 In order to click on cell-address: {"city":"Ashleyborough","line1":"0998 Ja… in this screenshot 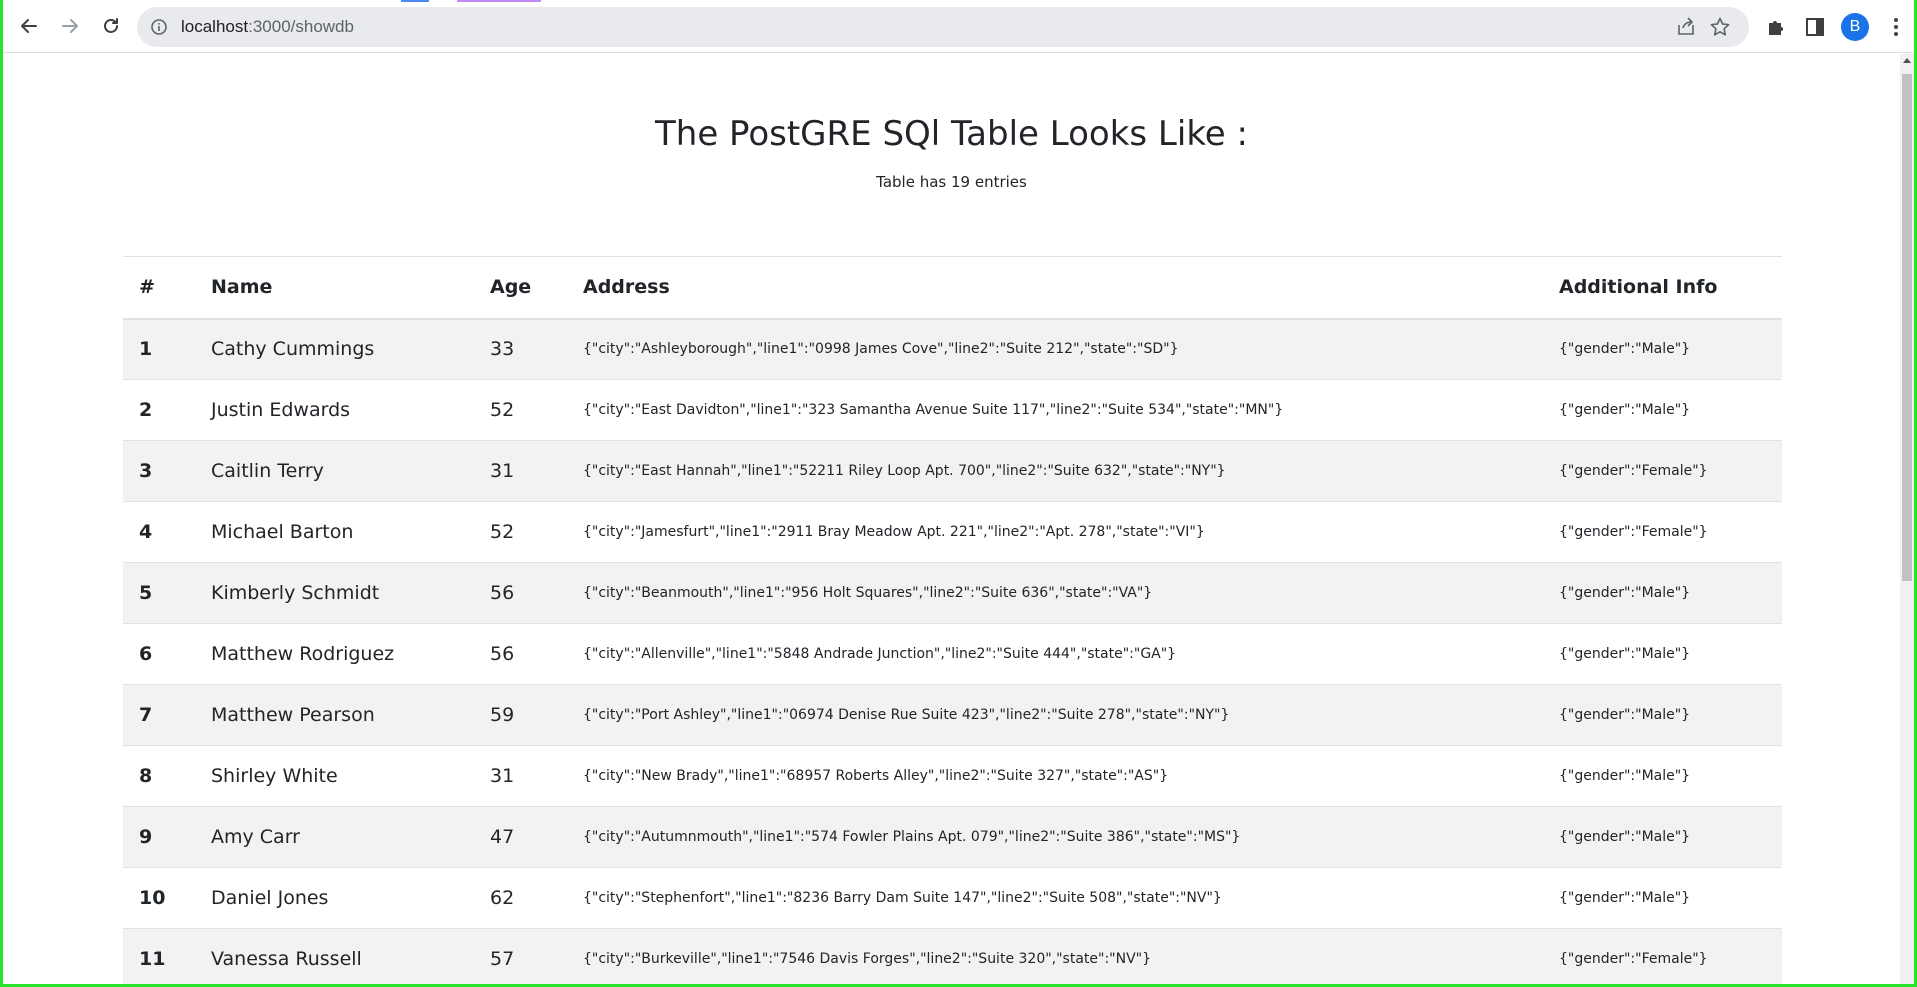, I will do `click(1055, 349)`.